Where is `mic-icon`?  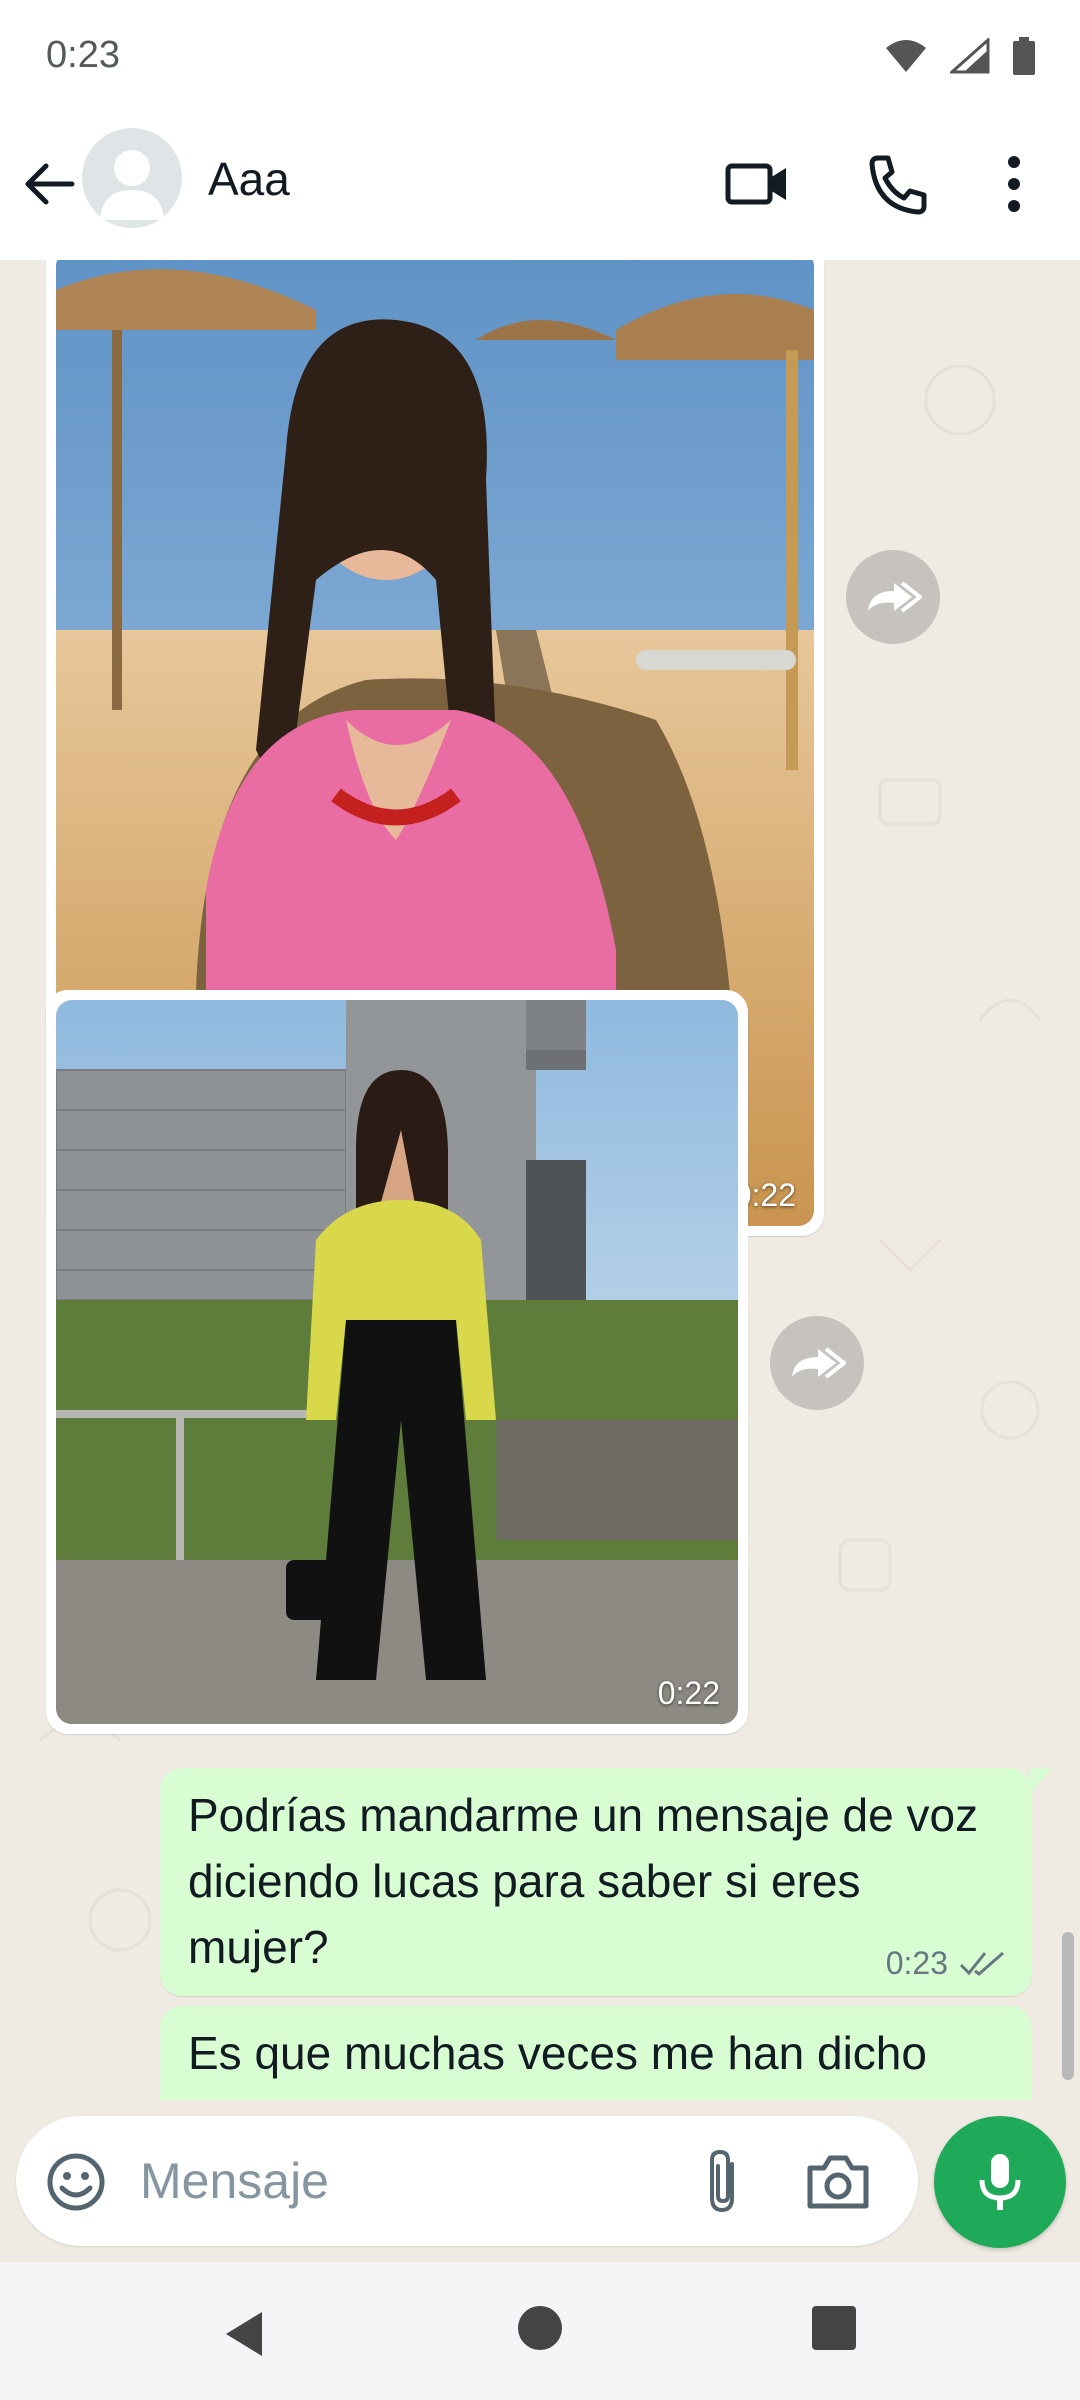 mic-icon is located at coordinates (1000, 2182).